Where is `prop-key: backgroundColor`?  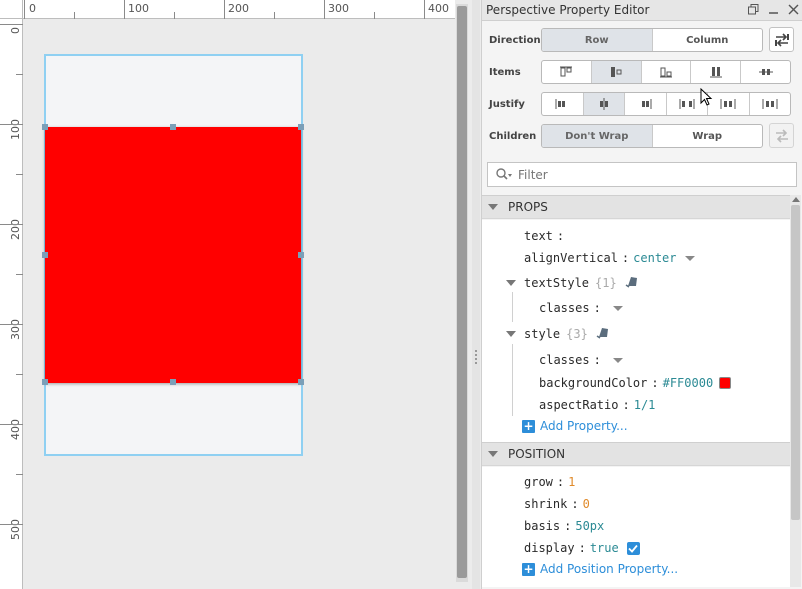
prop-key: backgroundColor is located at coordinates (593, 383).